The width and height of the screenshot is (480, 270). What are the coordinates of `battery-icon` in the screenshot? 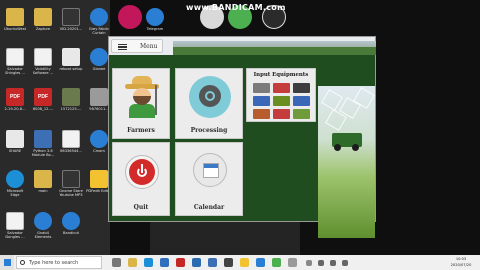 It's located at (345, 263).